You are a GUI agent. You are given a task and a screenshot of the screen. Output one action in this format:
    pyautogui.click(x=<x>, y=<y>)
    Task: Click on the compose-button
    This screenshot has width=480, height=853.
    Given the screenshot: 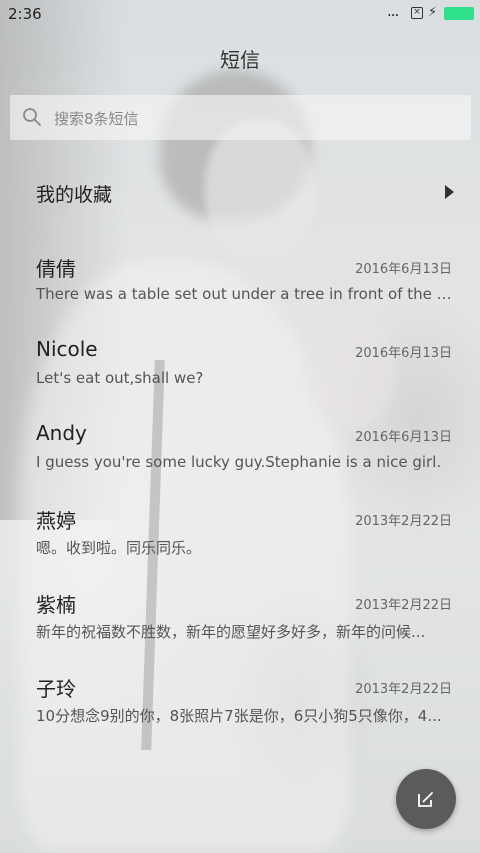 What is the action you would take?
    pyautogui.click(x=426, y=799)
    